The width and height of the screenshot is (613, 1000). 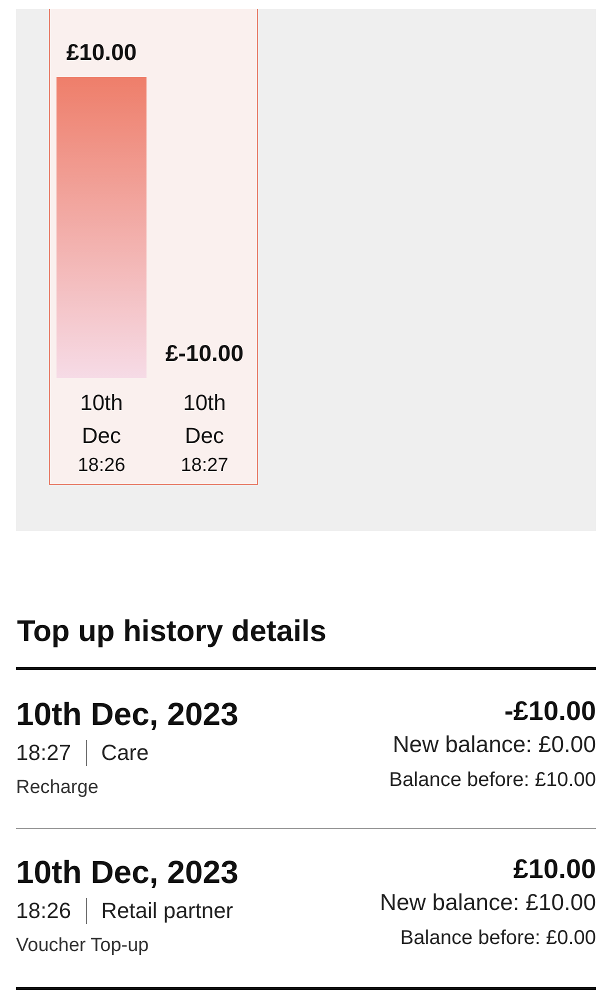 What do you see at coordinates (44, 911) in the screenshot?
I see `transaction-time: 18:26` at bounding box center [44, 911].